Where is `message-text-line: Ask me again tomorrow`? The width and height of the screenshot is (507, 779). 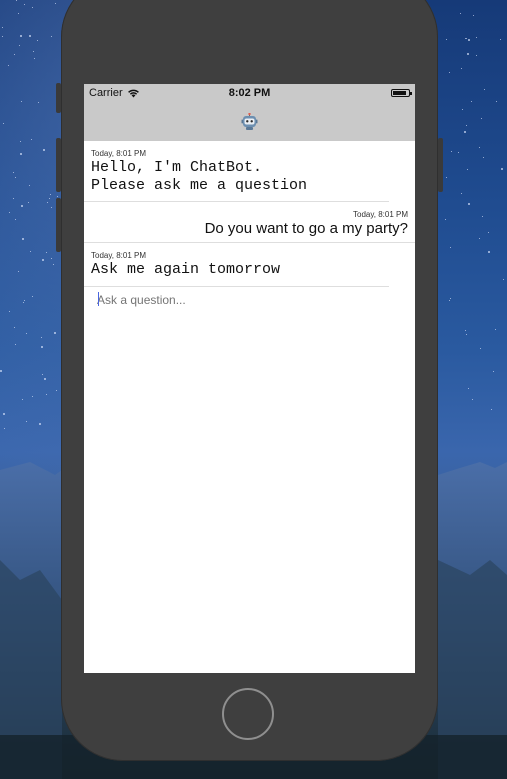 message-text-line: Ask me again tomorrow is located at coordinates (186, 269).